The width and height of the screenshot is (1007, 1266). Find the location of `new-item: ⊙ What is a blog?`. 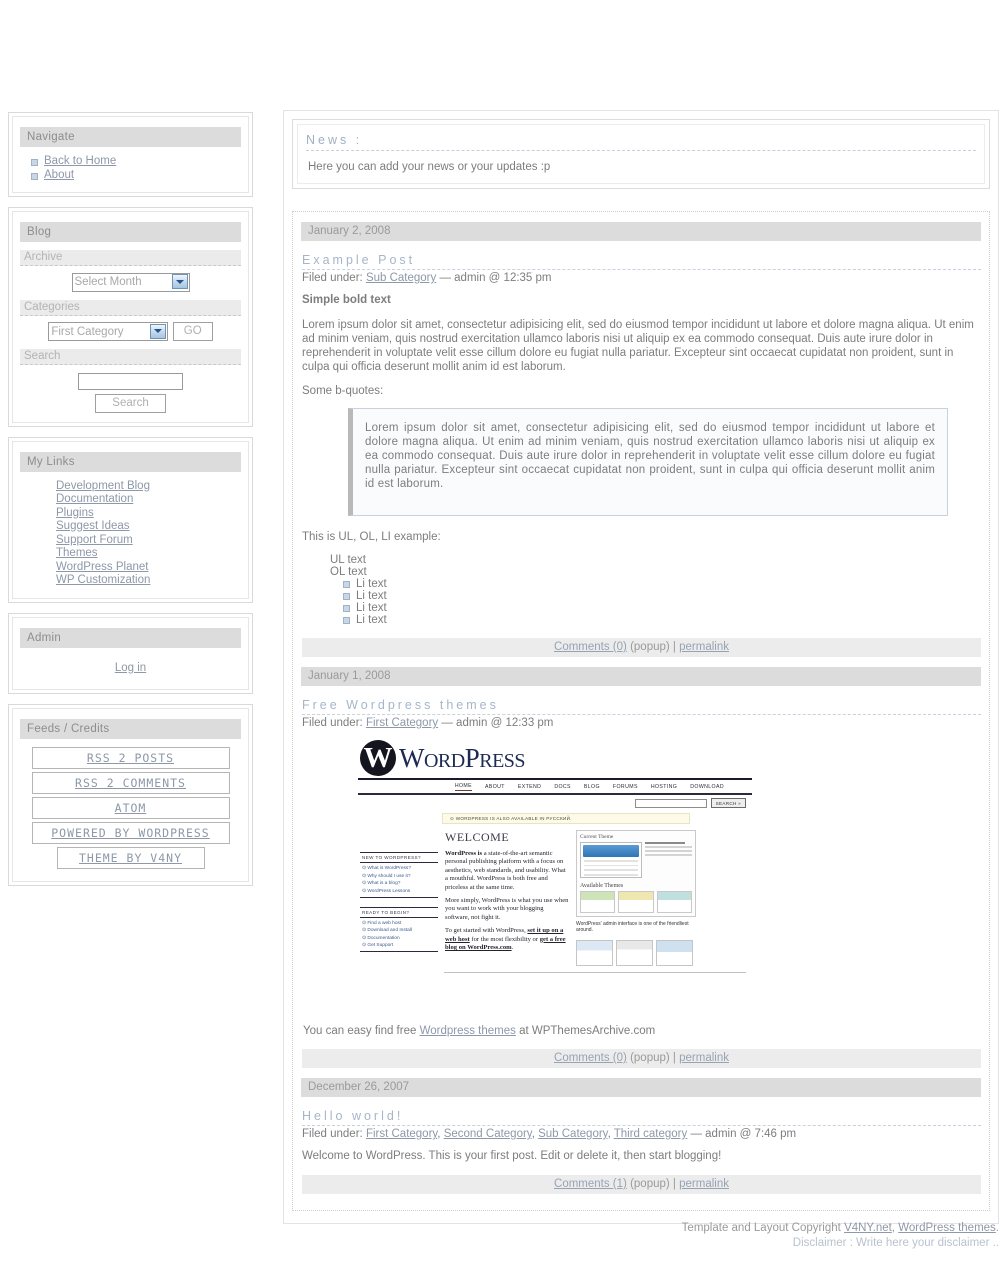

new-item: ⊙ What is a blog? is located at coordinates (399, 883).